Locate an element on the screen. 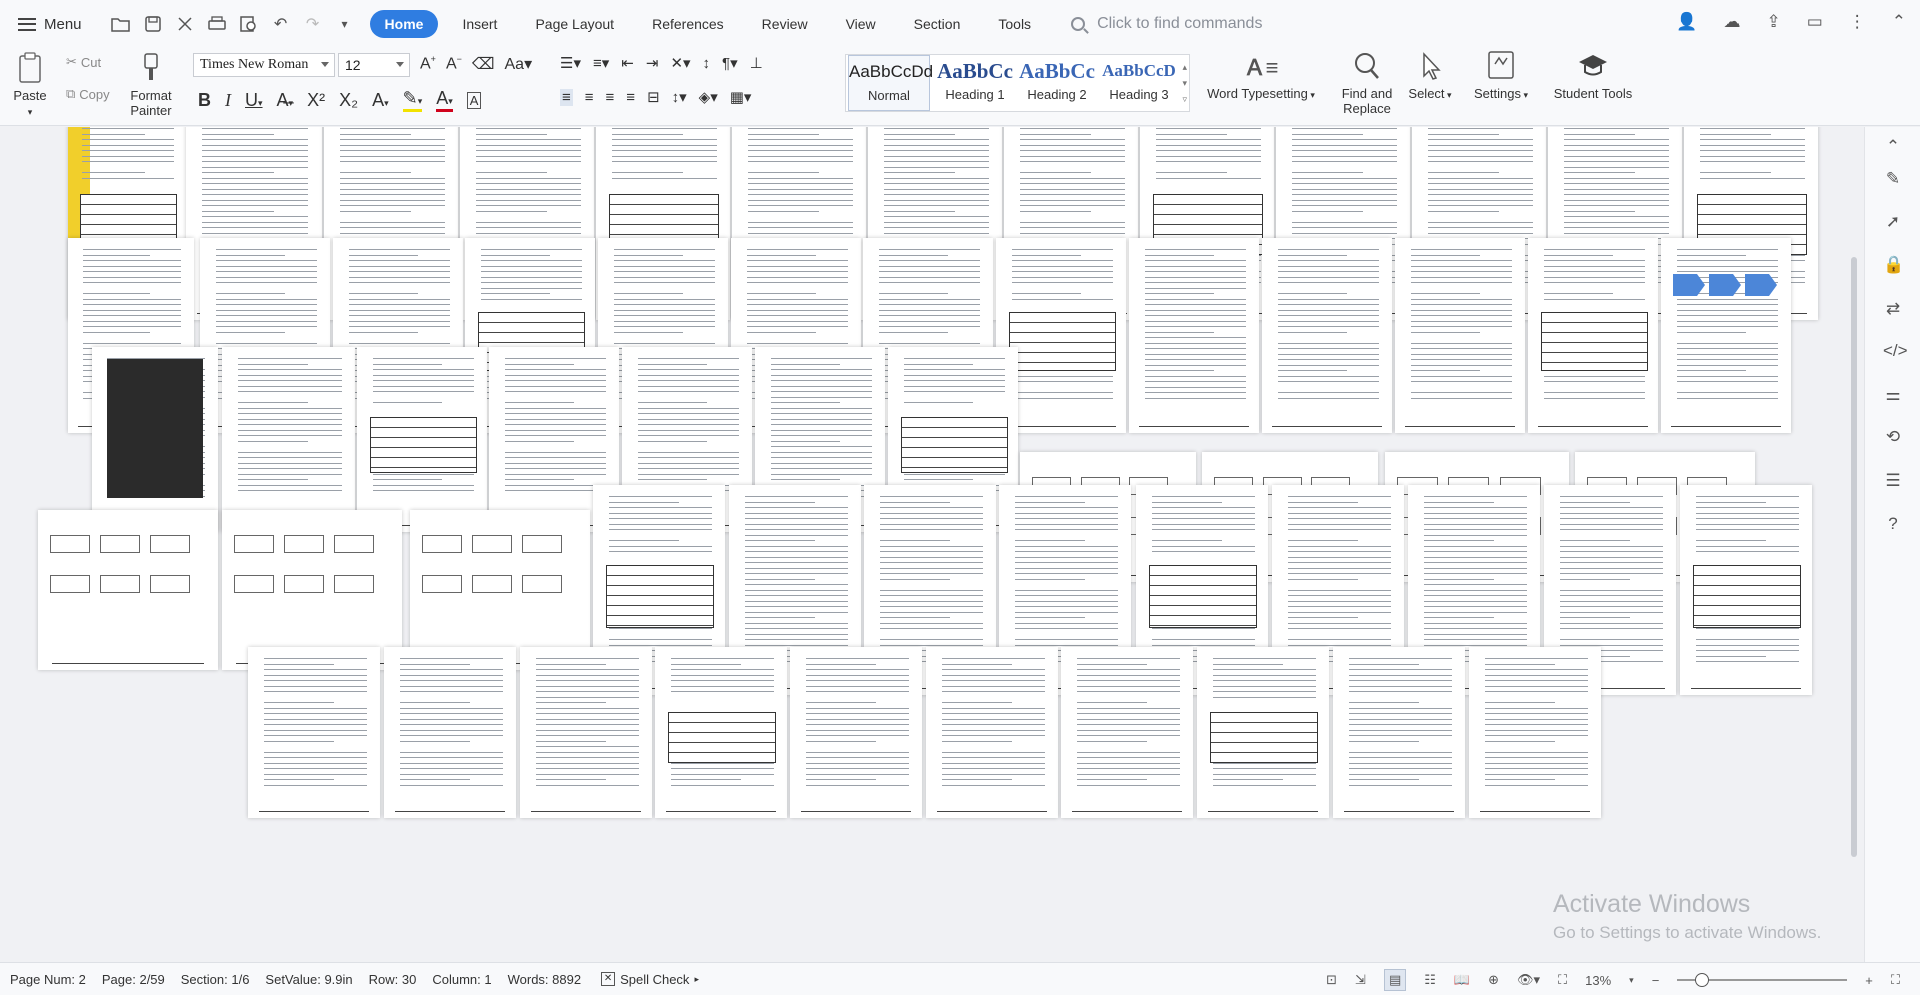 The width and height of the screenshot is (1920, 995). redo-icon: ↷ is located at coordinates (313, 24).